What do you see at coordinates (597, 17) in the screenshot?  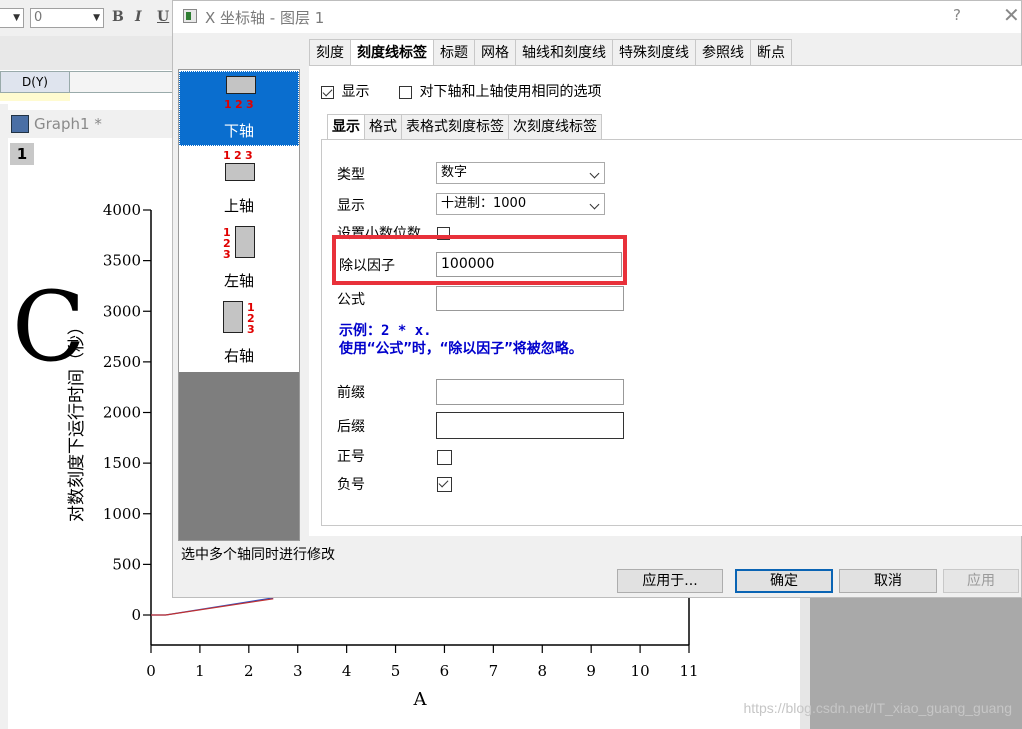 I see `dialog-titlebar: X 坐标轴 - 图层 1 ? ✕` at bounding box center [597, 17].